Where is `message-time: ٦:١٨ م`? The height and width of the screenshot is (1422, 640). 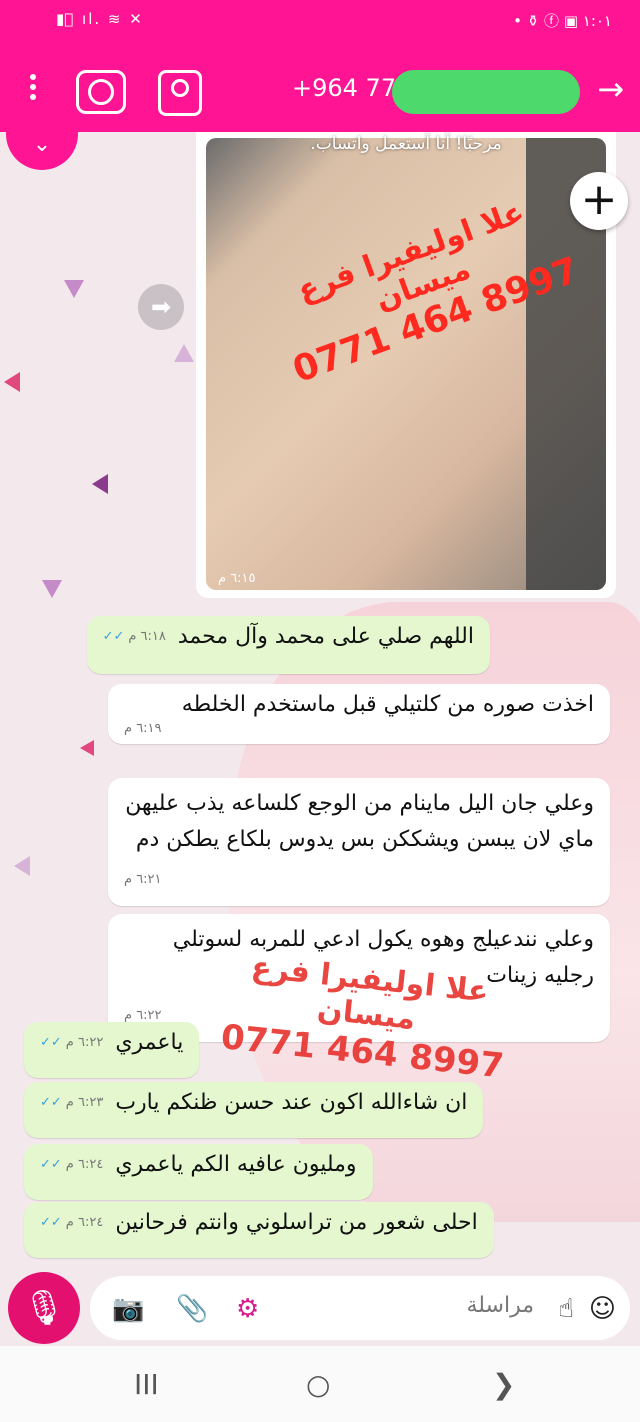 message-time: ٦:١٨ م is located at coordinates (147, 636).